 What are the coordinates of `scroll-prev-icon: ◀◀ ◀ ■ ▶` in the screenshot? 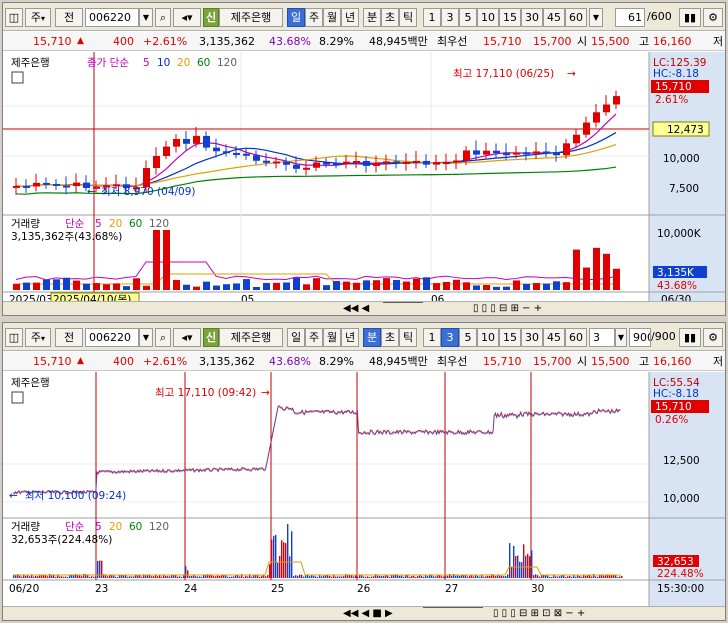 It's located at (368, 613).